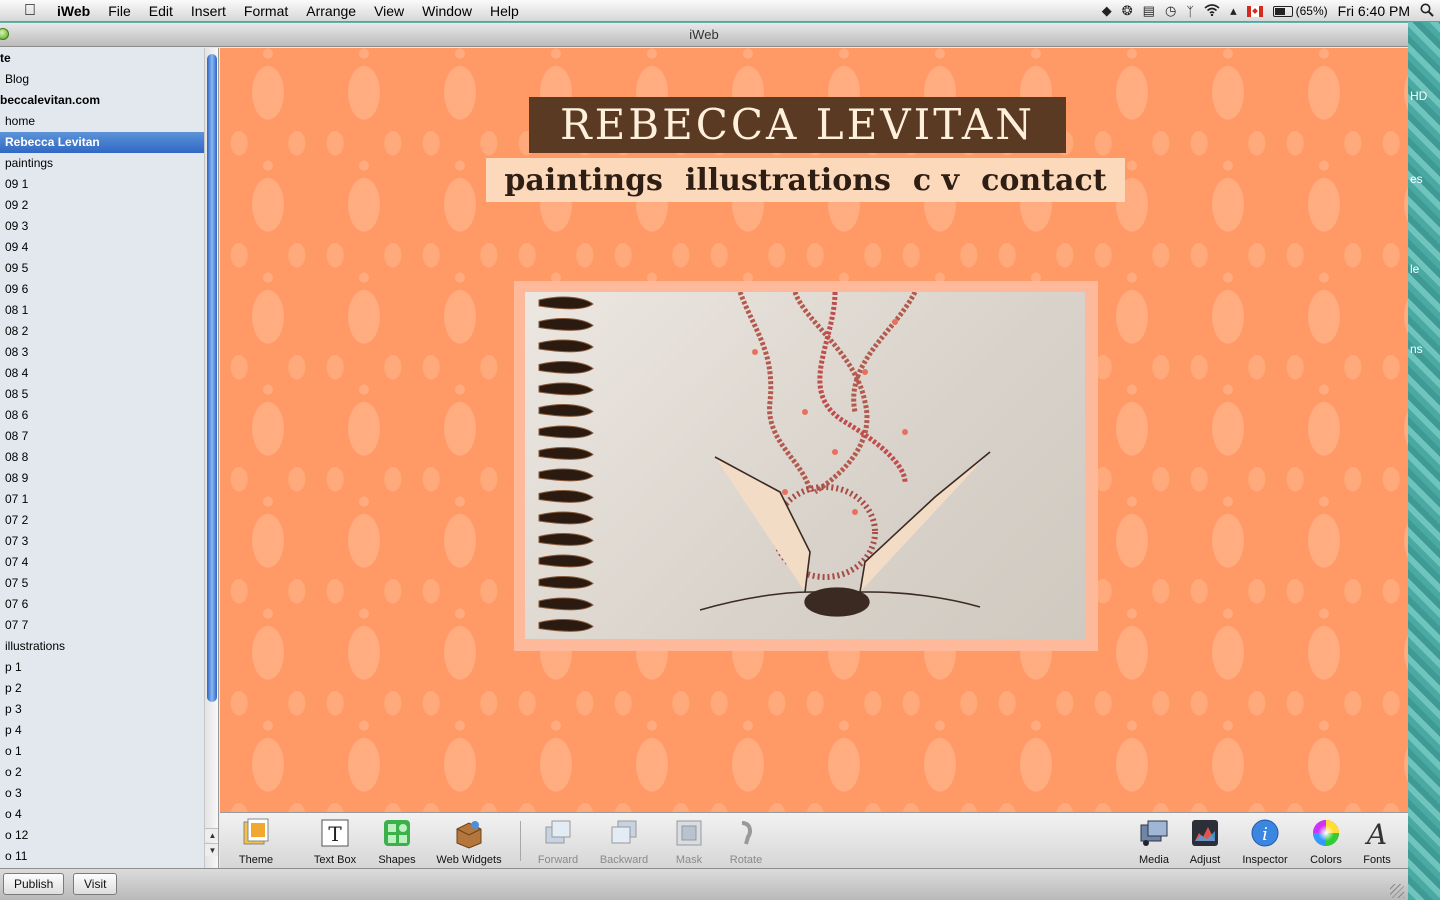  Describe the element at coordinates (1044, 180) in the screenshot. I see `nav-link-contact: contact` at that location.